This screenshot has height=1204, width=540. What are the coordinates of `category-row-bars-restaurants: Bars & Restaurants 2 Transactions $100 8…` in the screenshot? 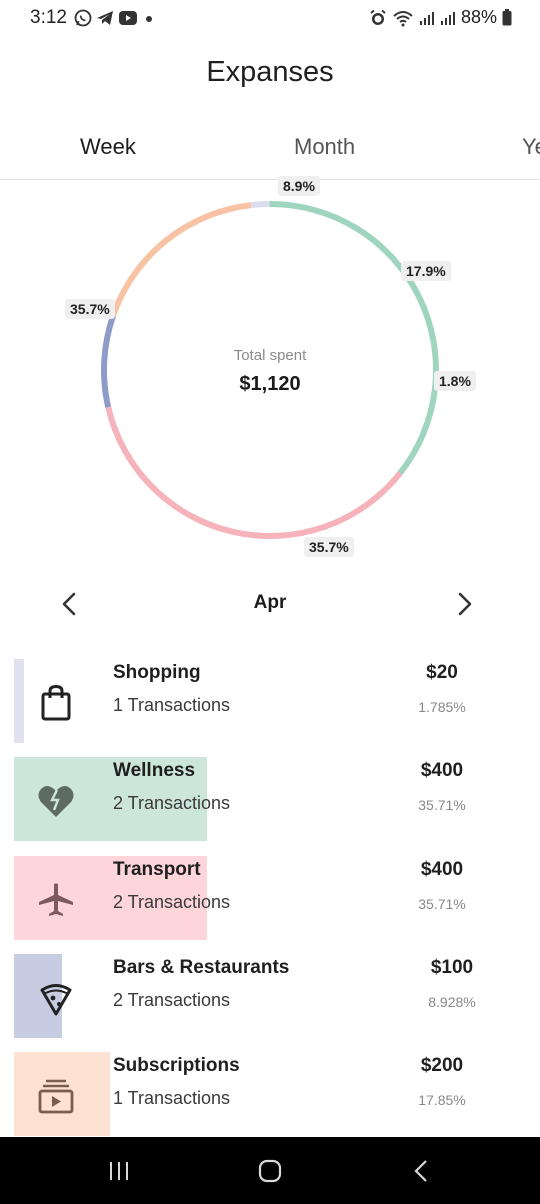 It's located at (270, 998).